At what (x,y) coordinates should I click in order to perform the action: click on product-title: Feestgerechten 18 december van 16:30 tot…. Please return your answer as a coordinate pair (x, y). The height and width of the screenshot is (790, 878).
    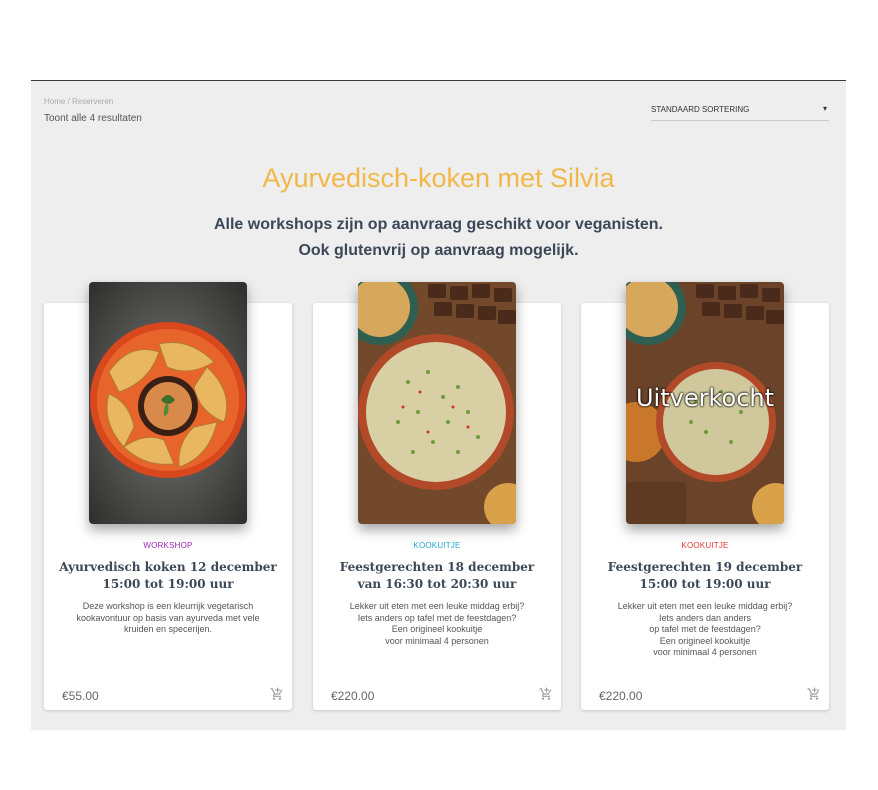
    Looking at the image, I should click on (437, 576).